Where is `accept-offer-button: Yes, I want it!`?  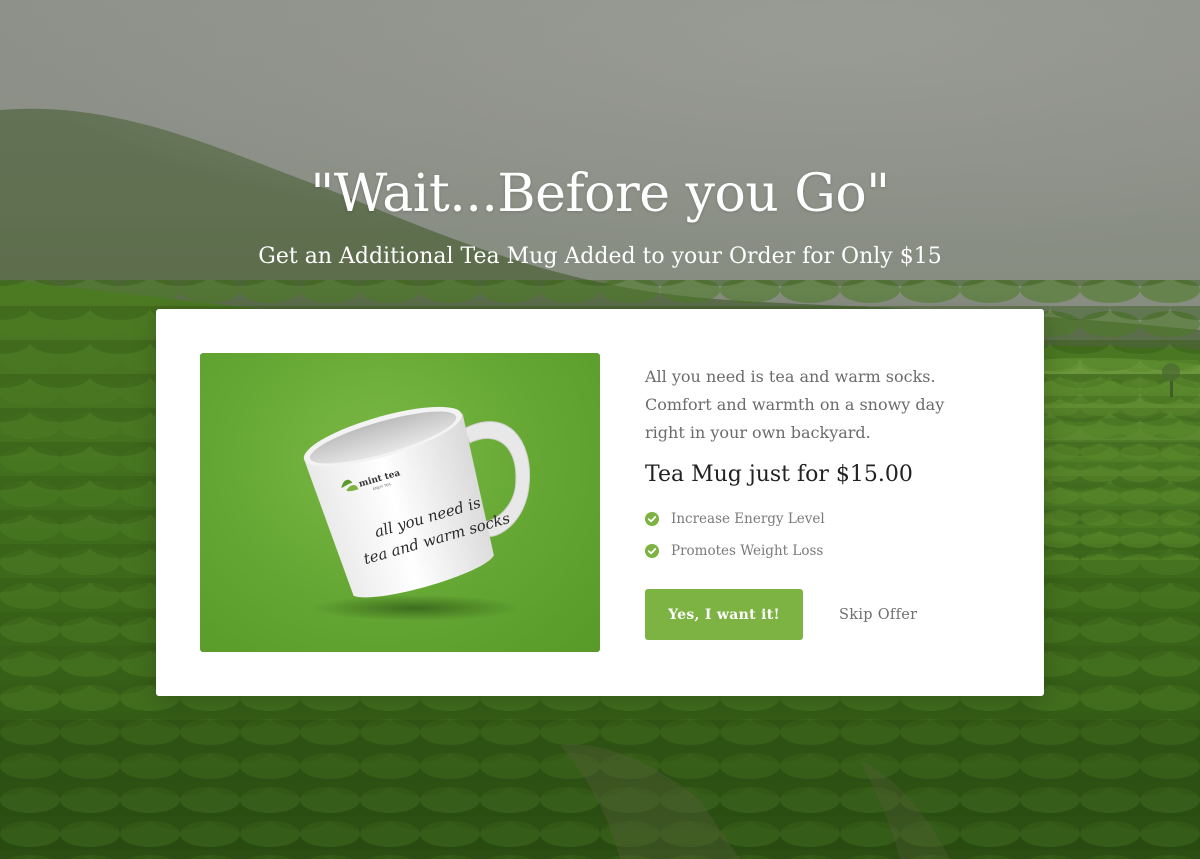
accept-offer-button: Yes, I want it! is located at coordinates (724, 614).